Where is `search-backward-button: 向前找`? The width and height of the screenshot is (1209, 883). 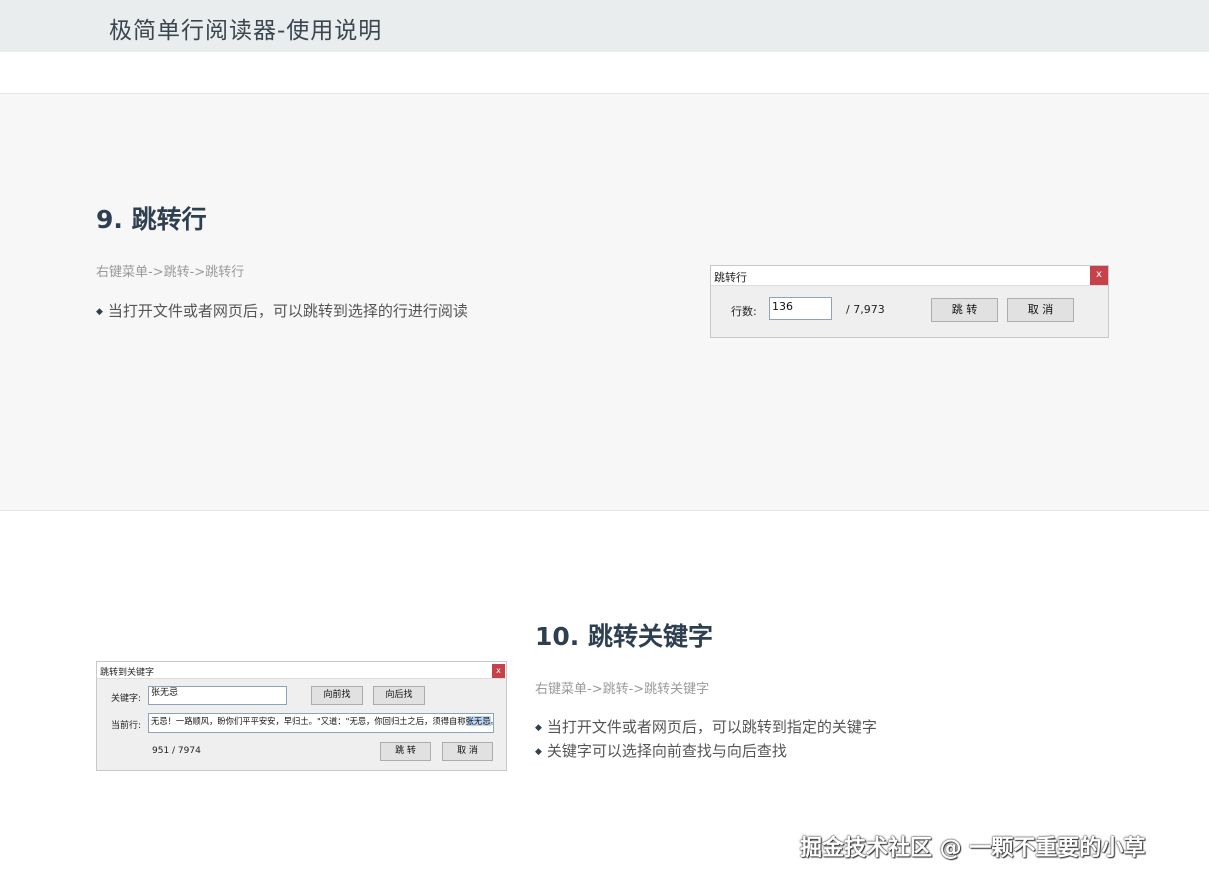 search-backward-button: 向前找 is located at coordinates (337, 695).